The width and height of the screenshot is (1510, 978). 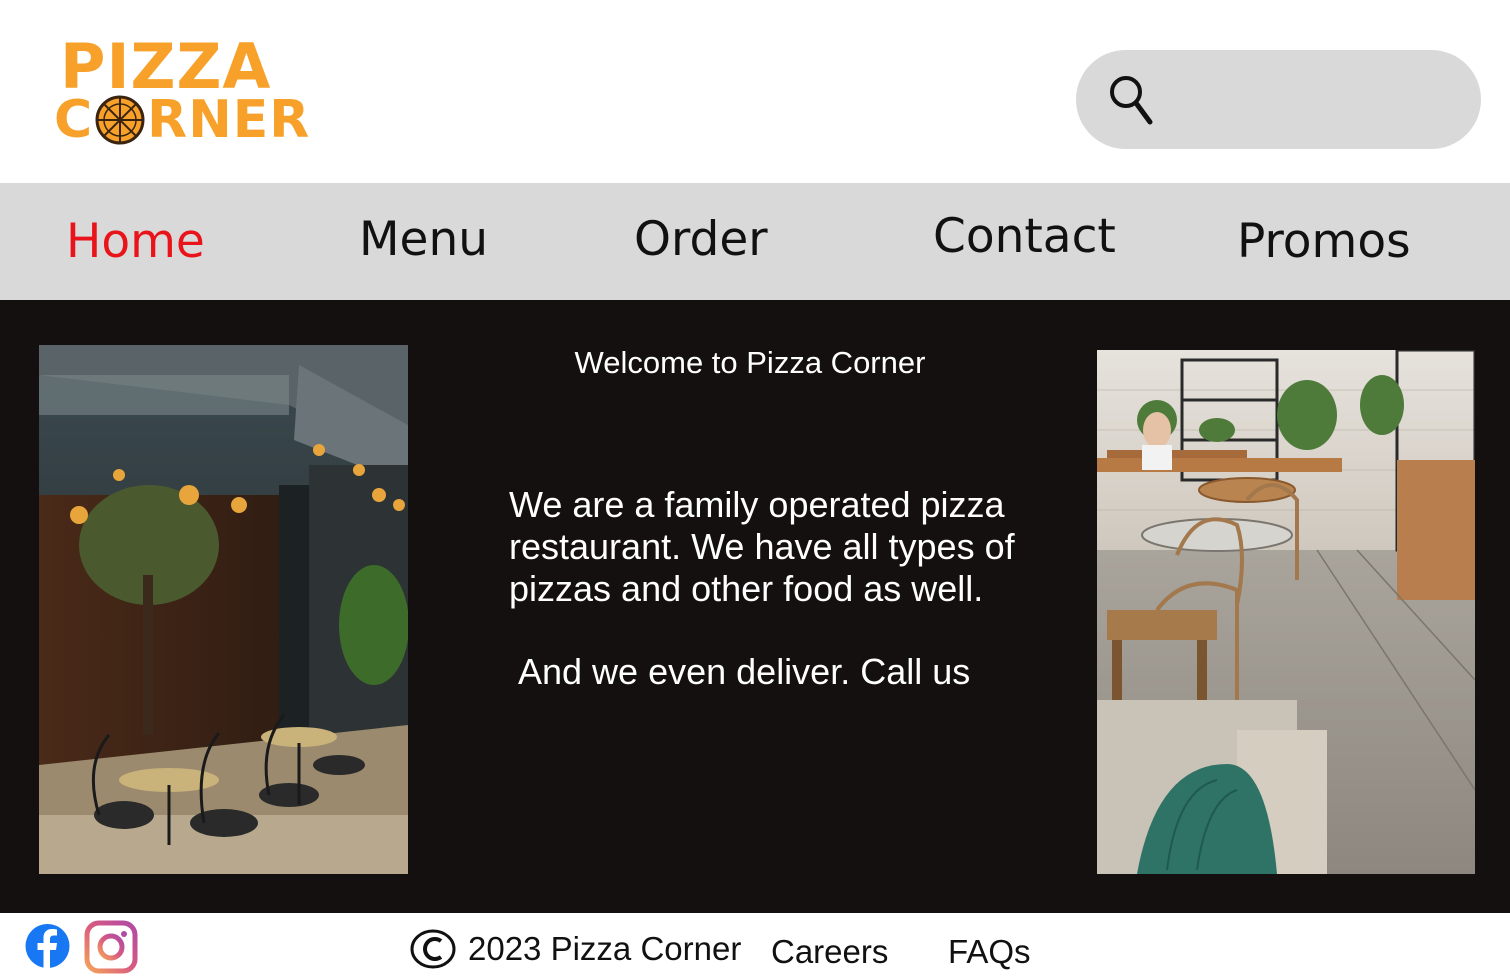 I want to click on logo-letters-rner: RNER, so click(x=229, y=120).